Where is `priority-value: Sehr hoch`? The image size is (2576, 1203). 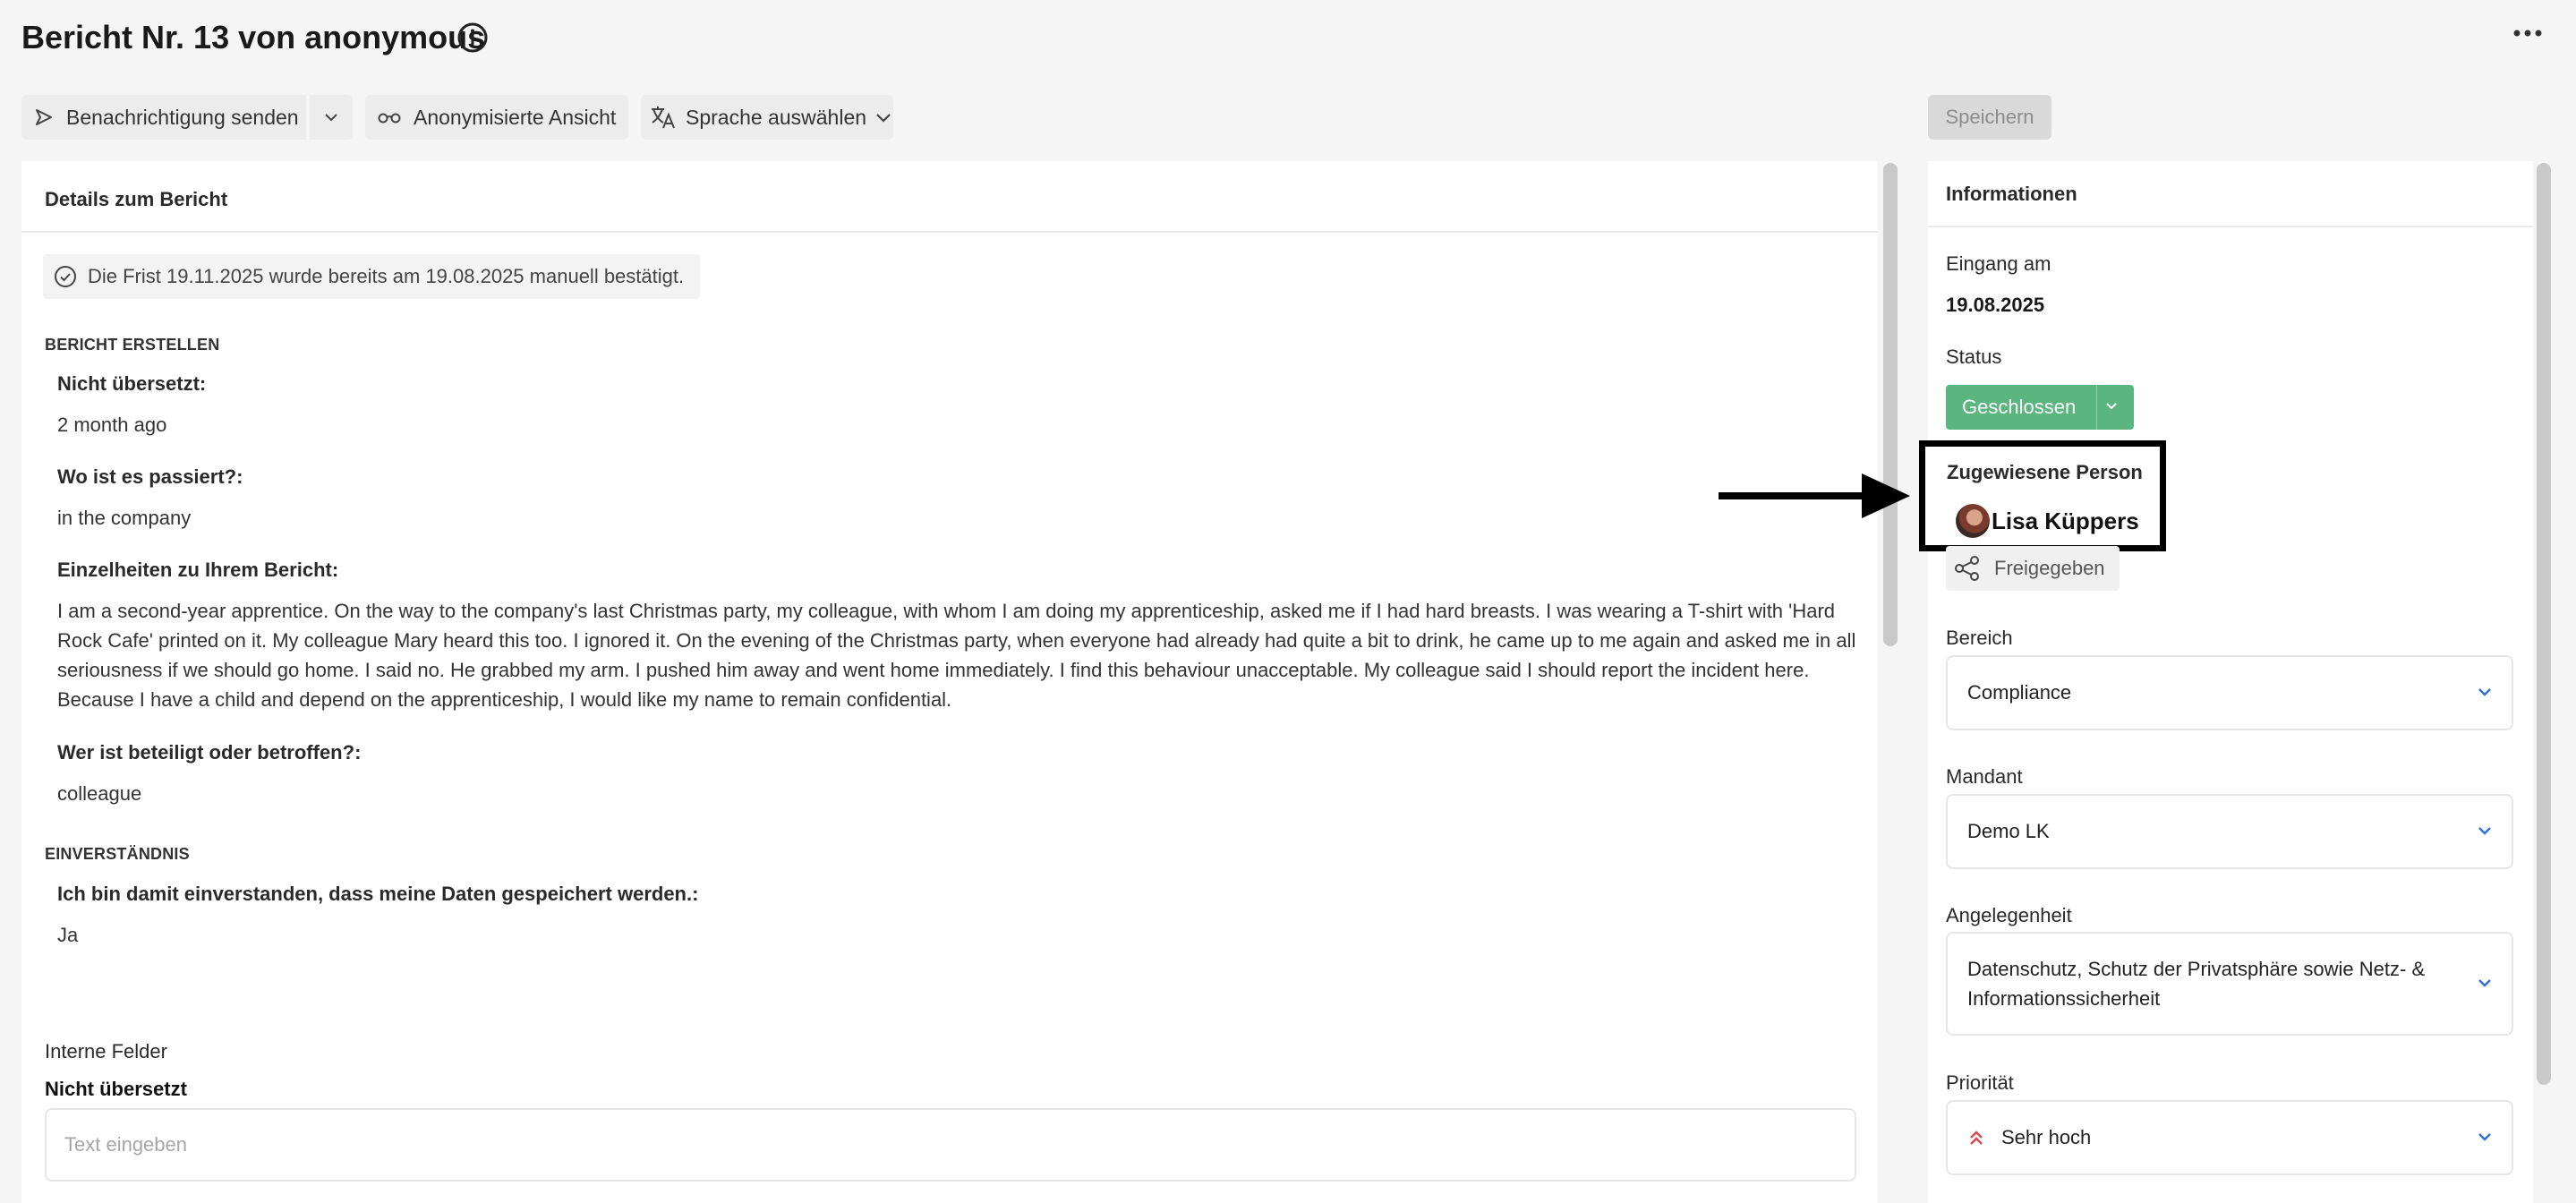 priority-value: Sehr hoch is located at coordinates (2046, 1137).